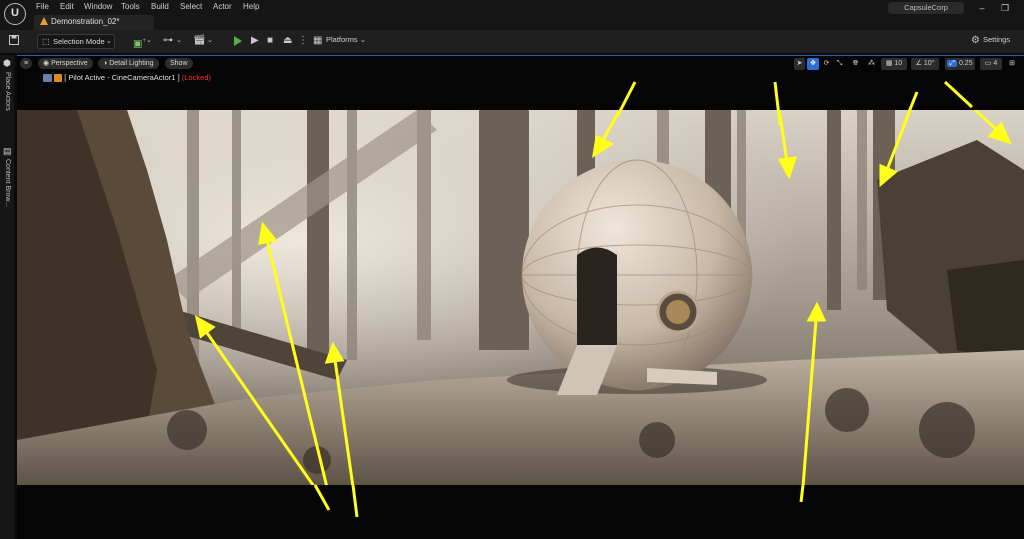 This screenshot has height=539, width=1024. I want to click on platforms-icon: ▦, so click(318, 40).